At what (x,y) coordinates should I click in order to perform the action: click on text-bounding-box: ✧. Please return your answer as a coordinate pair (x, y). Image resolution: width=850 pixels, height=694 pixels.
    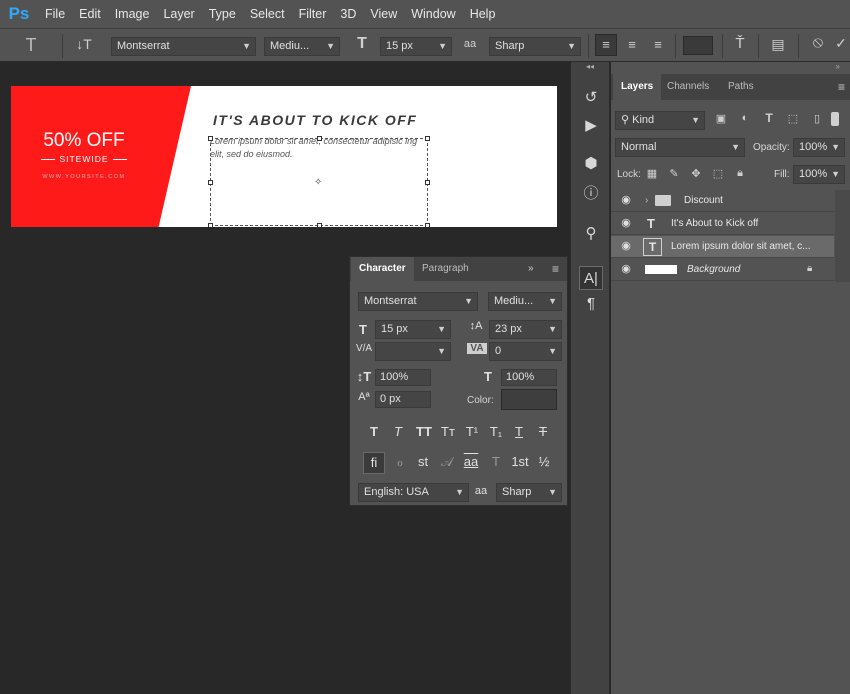
    Looking at the image, I should click on (319, 181).